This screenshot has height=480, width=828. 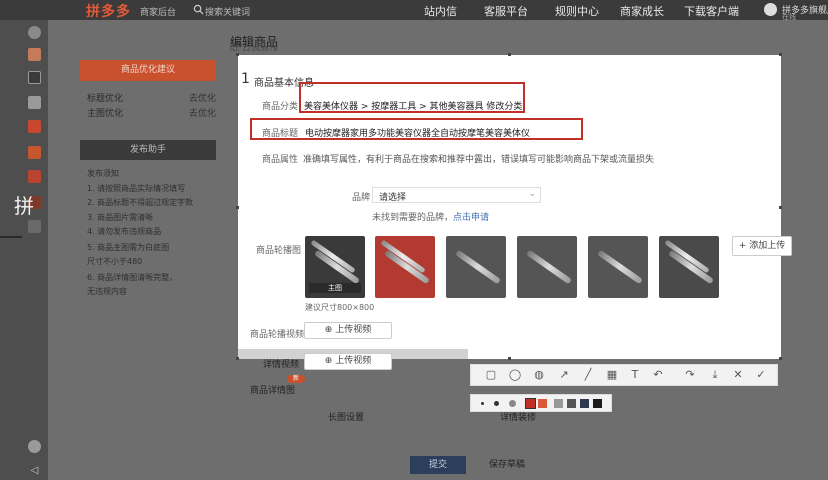 I want to click on chat-icon, so click(x=34, y=54).